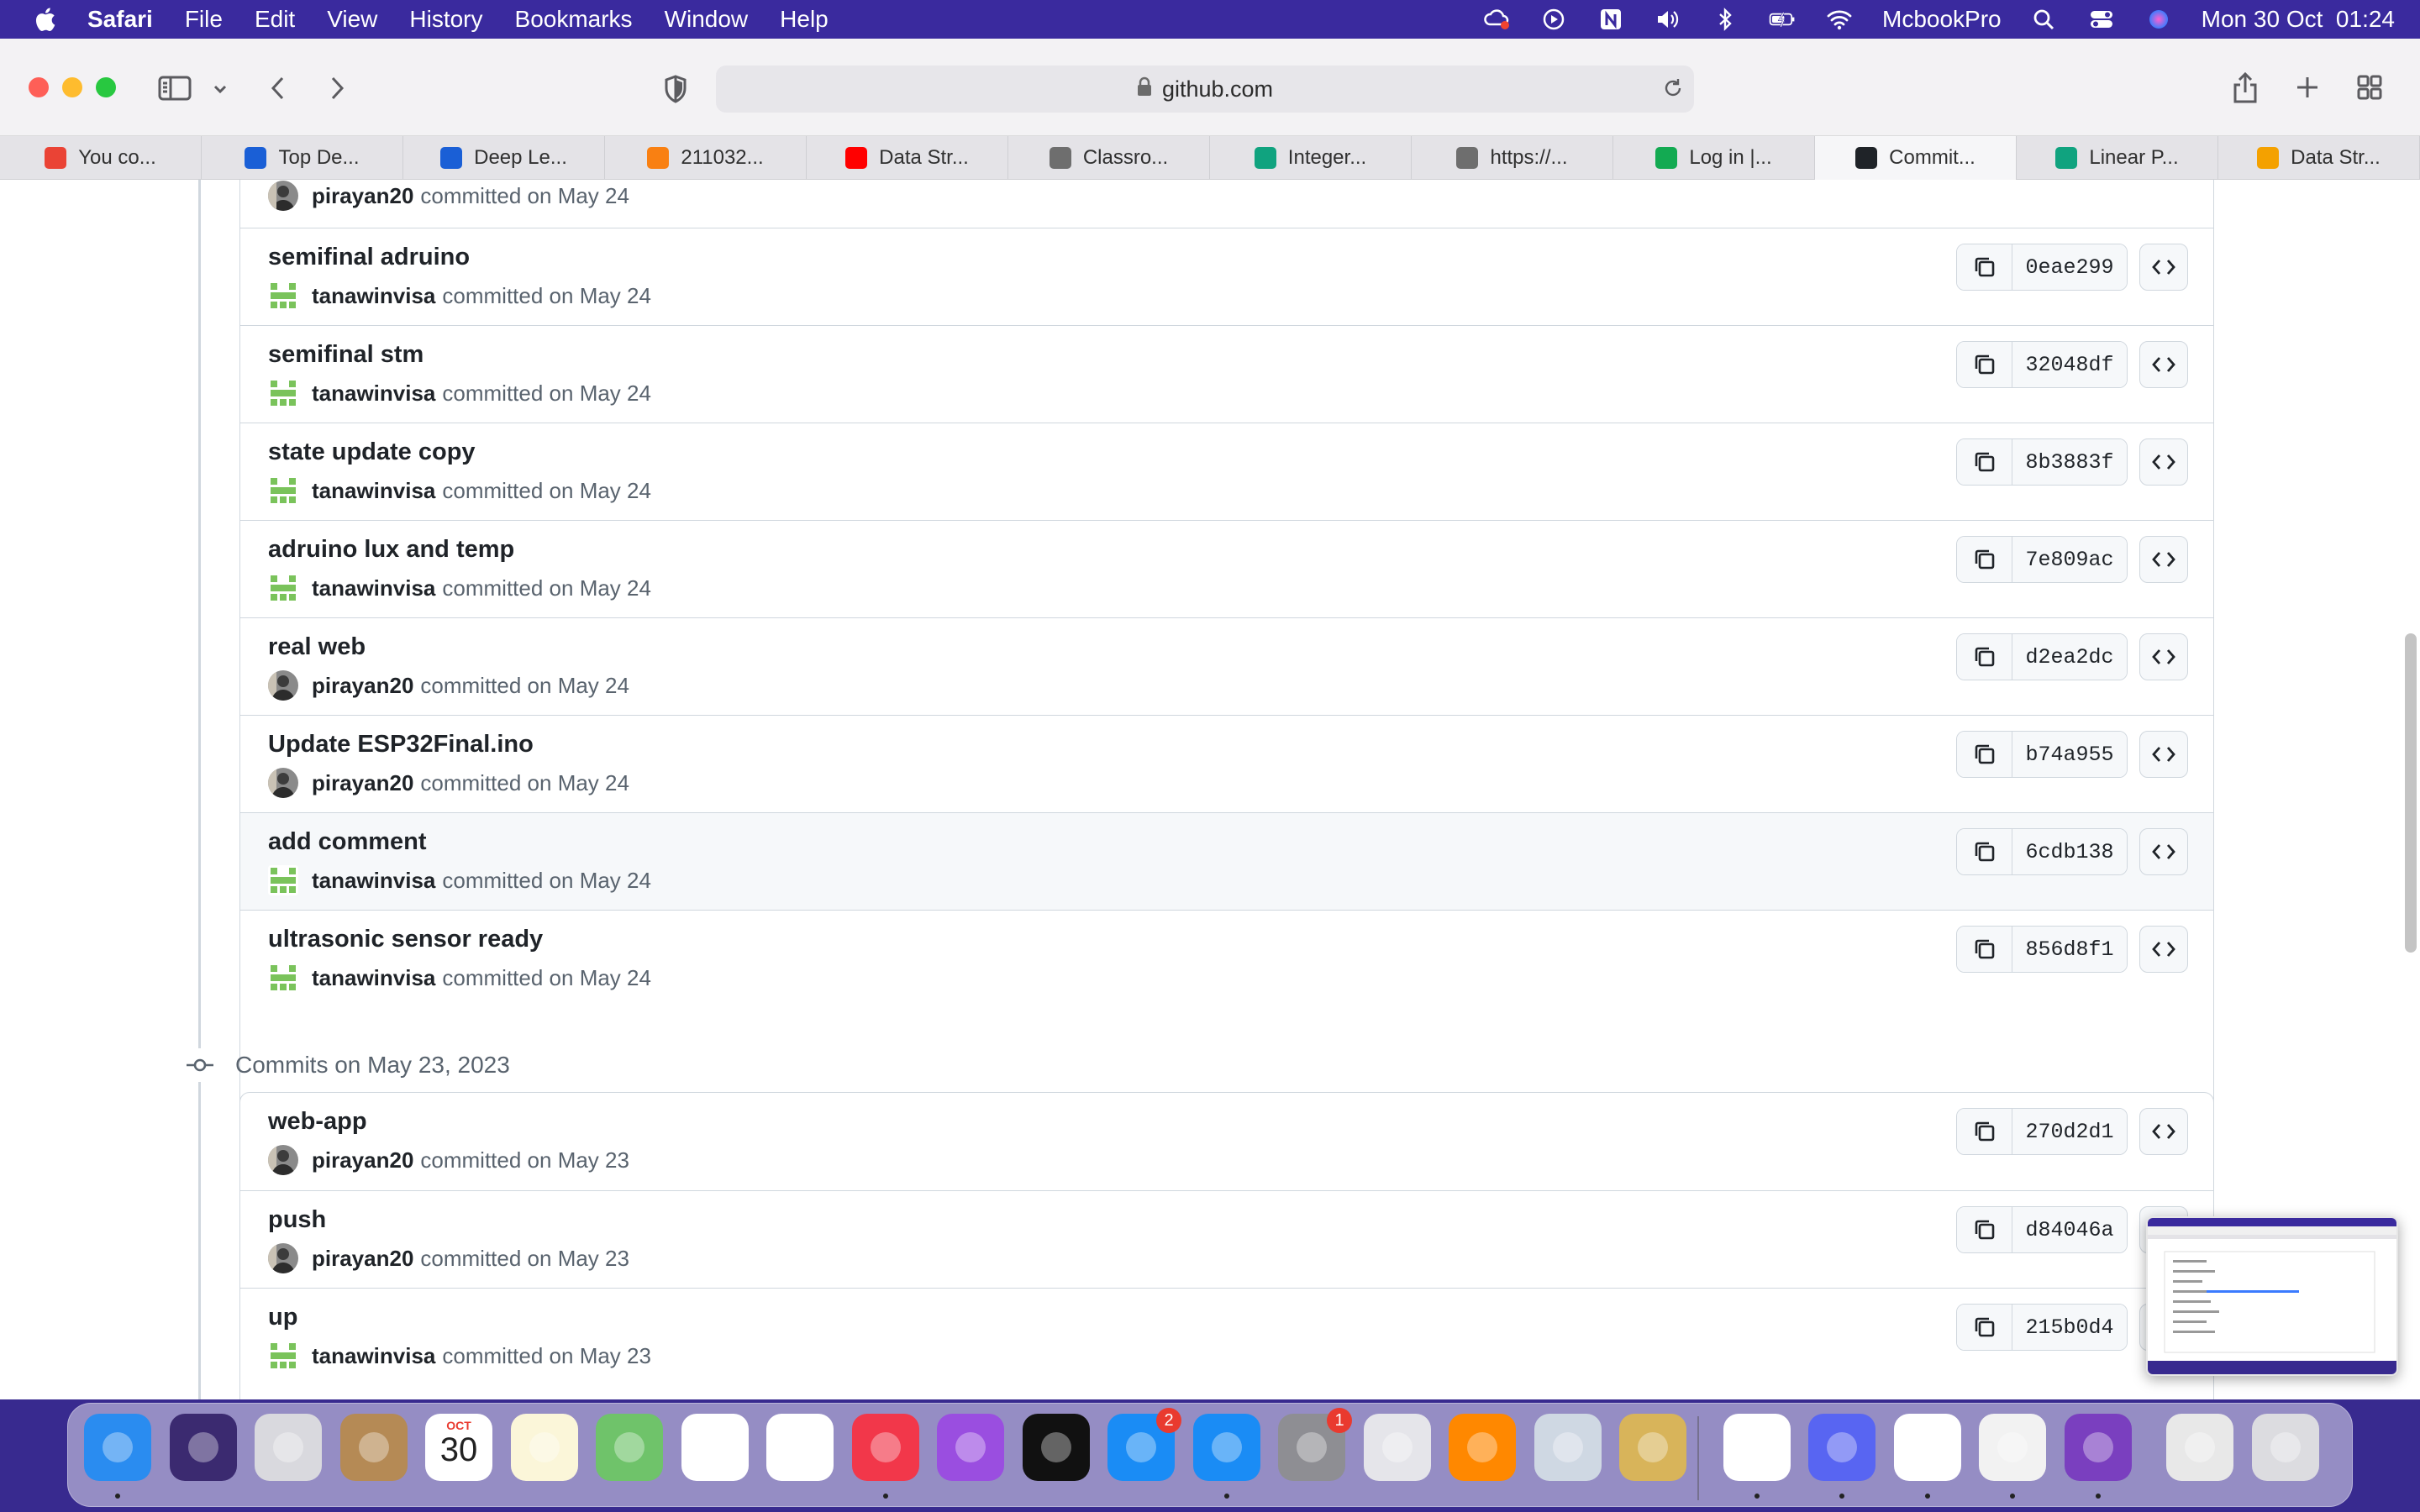  I want to click on finder-icon, so click(117, 1447).